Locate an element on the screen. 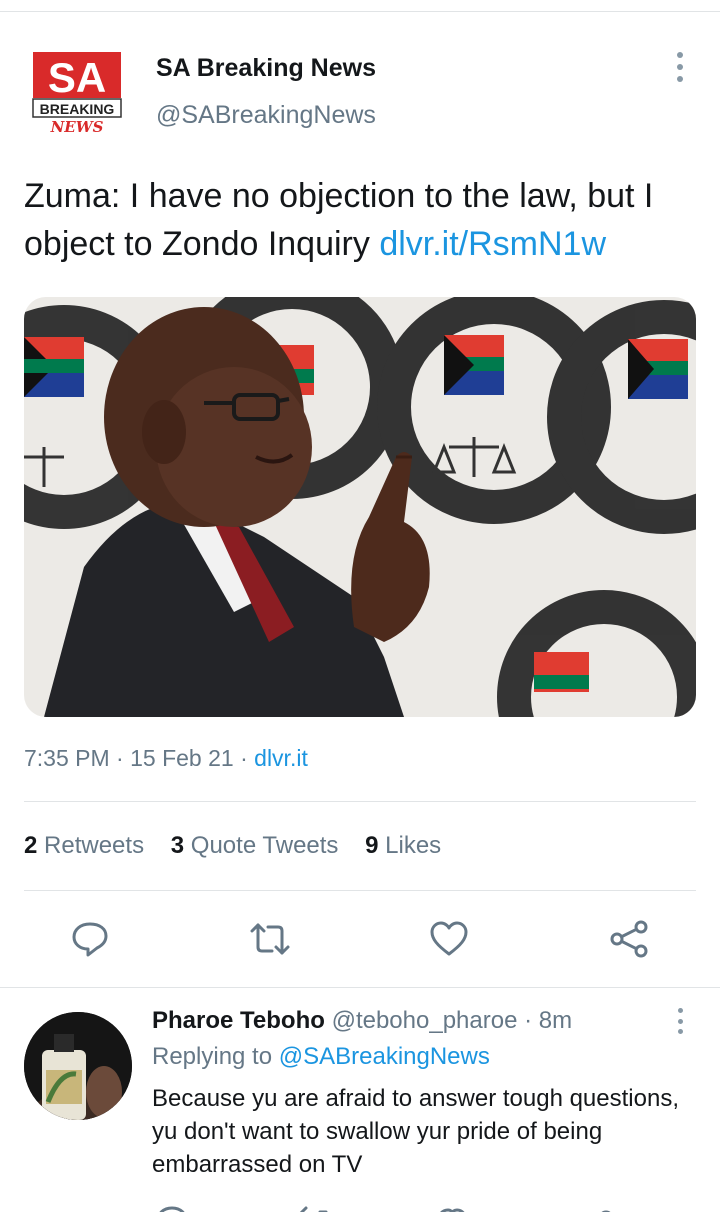 This screenshot has height=1212, width=720. tweet-date: 15 Feb 21 is located at coordinates (182, 758).